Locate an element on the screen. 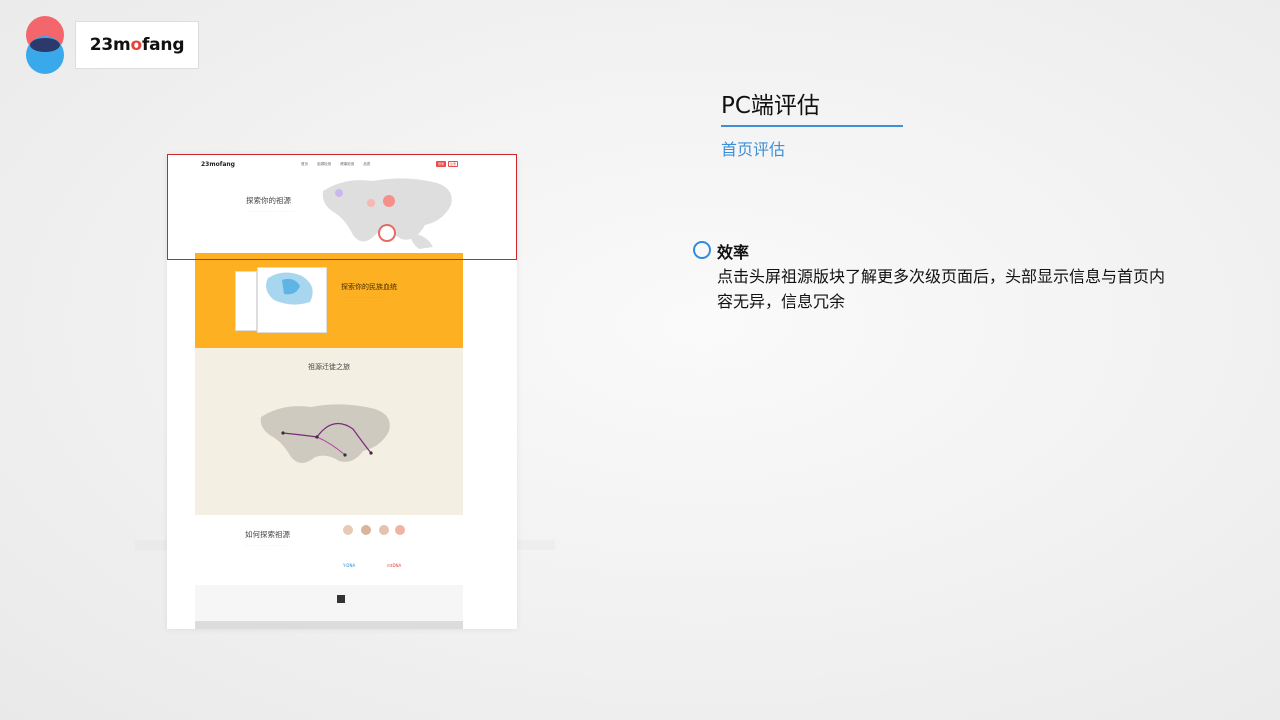  brand-logo: 23m o fang is located at coordinates (137, 45).